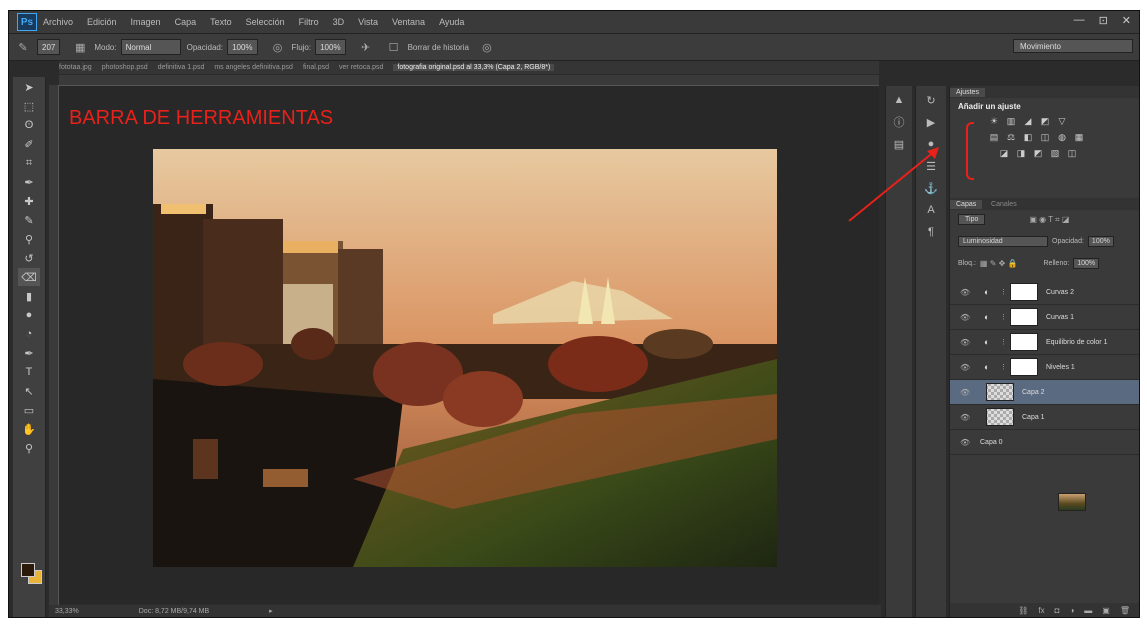 Image resolution: width=1147 pixels, height=624 pixels. What do you see at coordinates (1045, 121) in the screenshot?
I see `exposure-icon: ◩` at bounding box center [1045, 121].